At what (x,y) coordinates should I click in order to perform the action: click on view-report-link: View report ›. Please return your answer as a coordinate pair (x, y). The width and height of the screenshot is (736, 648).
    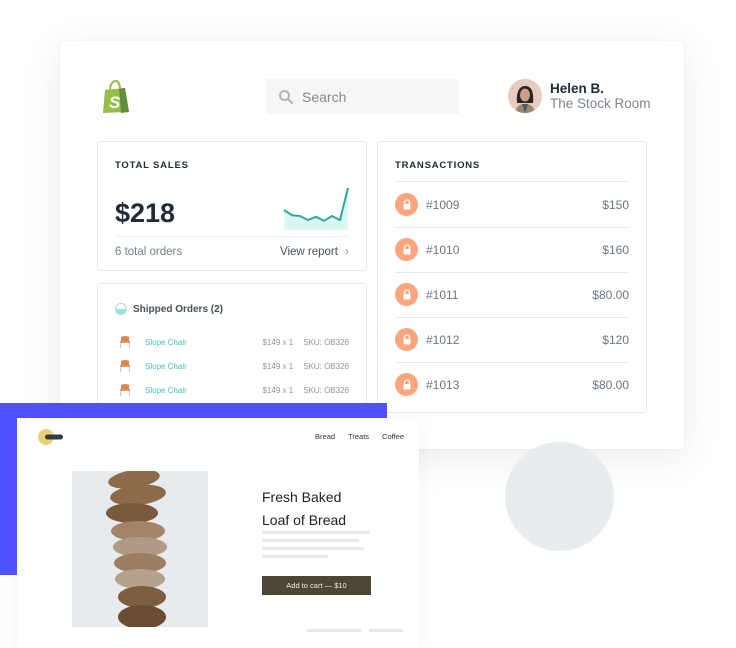
    Looking at the image, I should click on (314, 252).